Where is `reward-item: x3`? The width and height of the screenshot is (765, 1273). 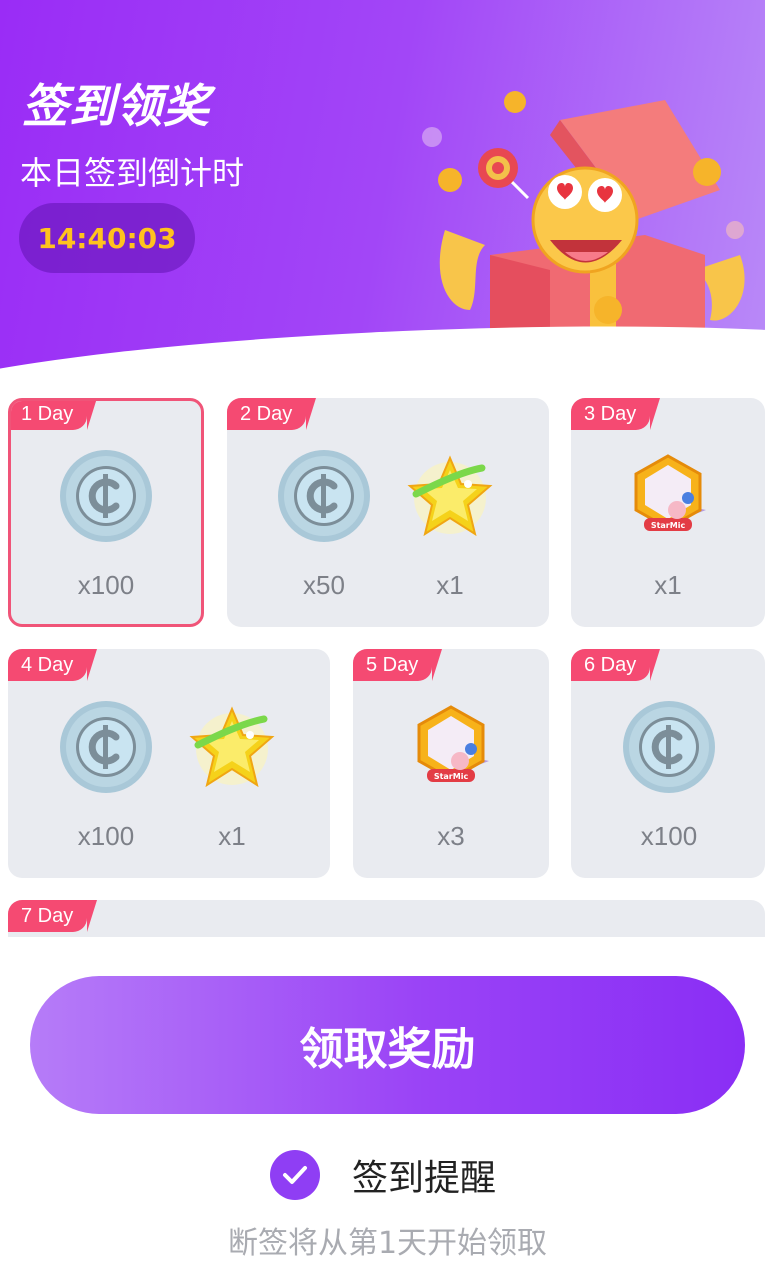 reward-item: x3 is located at coordinates (451, 775).